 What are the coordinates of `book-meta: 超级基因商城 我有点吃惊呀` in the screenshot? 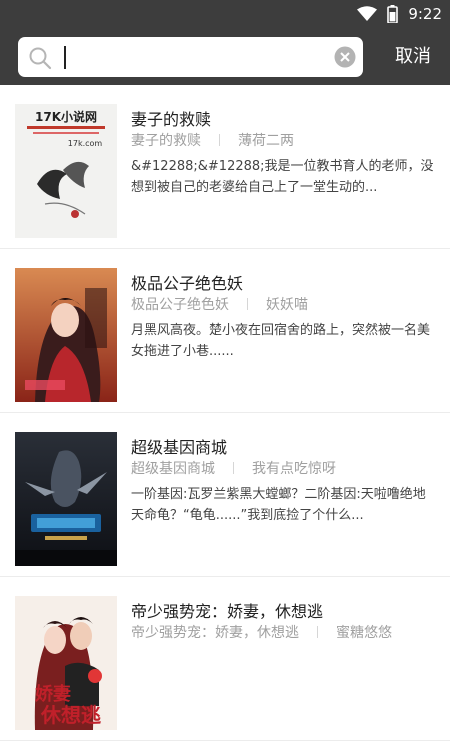 It's located at (233, 468).